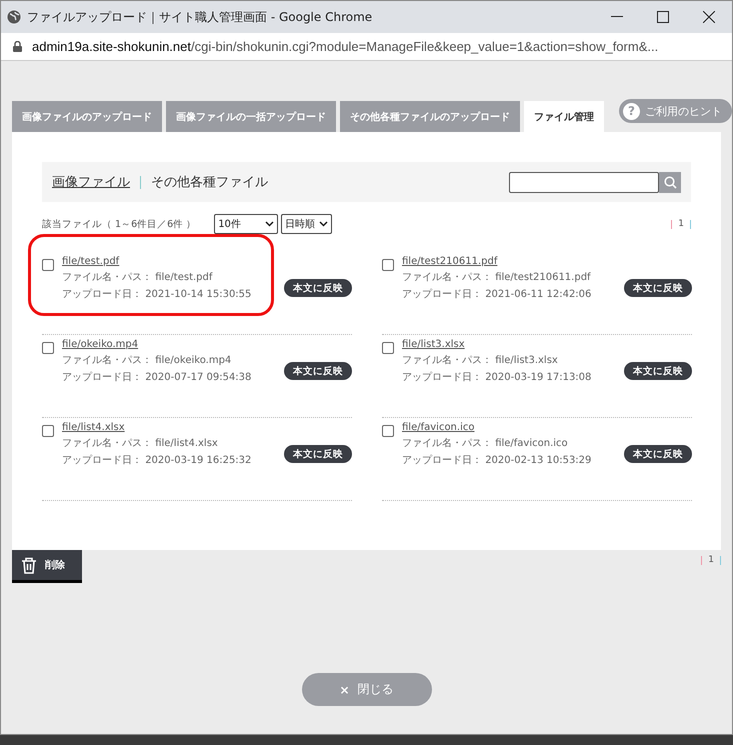 The image size is (733, 745). Describe the element at coordinates (617, 17) in the screenshot. I see `minimize-icon` at that location.